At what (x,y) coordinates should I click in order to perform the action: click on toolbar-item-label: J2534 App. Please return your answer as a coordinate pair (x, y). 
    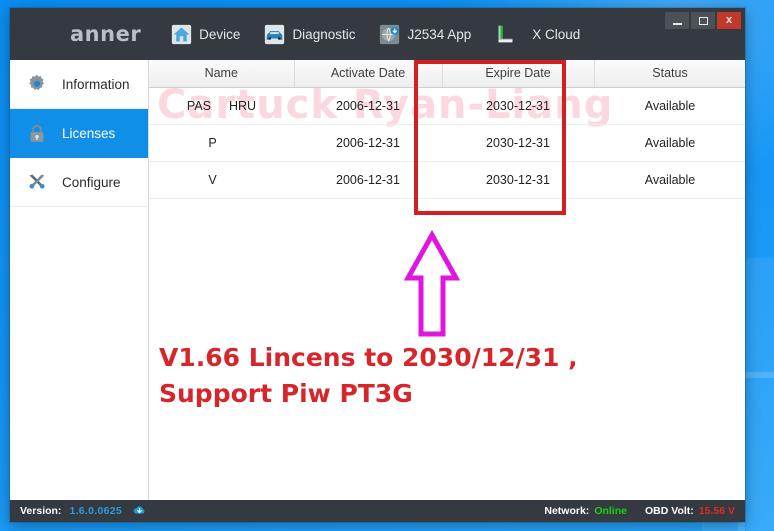
    Looking at the image, I should click on (439, 34).